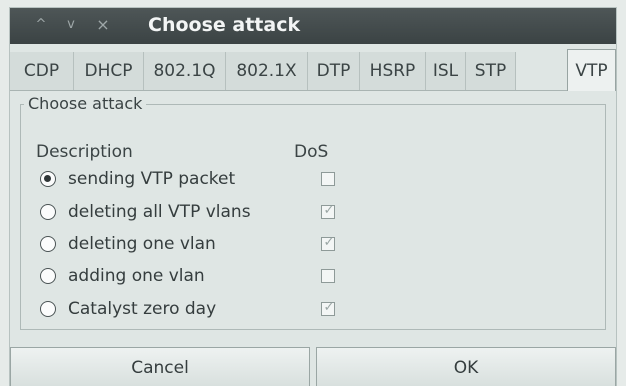 This screenshot has width=626, height=386. I want to click on attack-option: adding one vlan, so click(216, 276).